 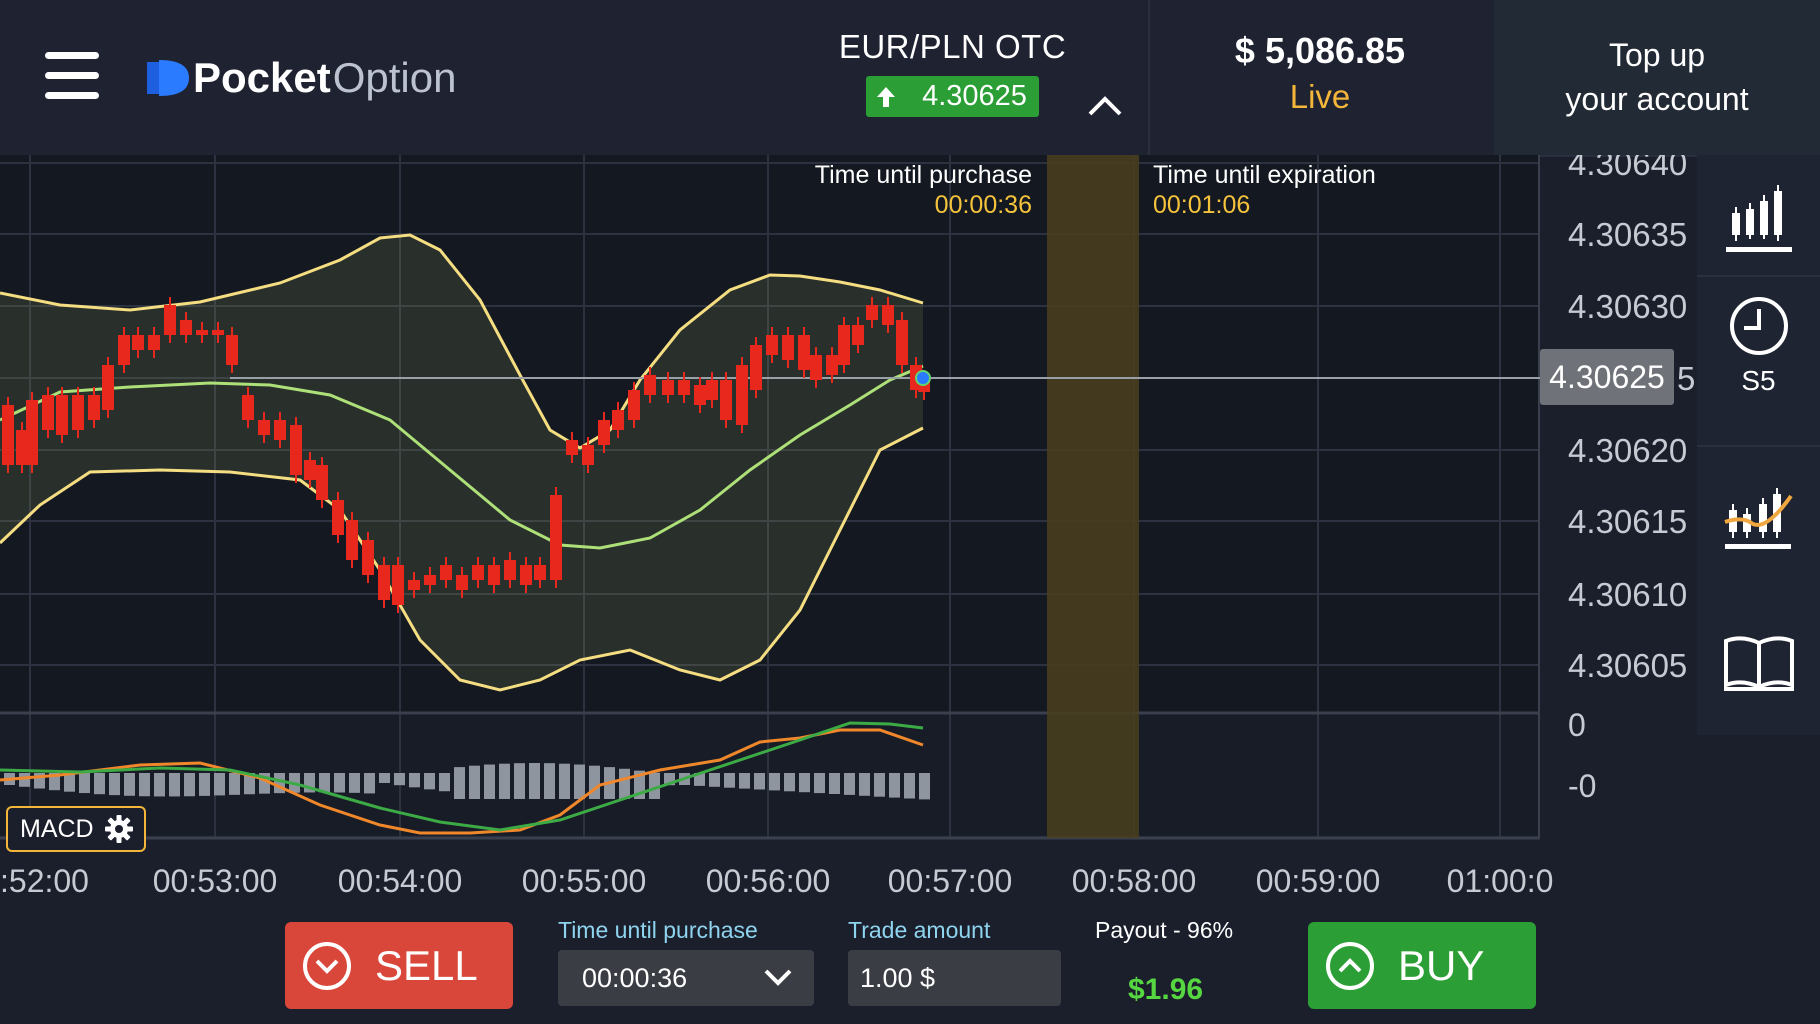 I want to click on expiration-zone, so click(x=1093, y=496).